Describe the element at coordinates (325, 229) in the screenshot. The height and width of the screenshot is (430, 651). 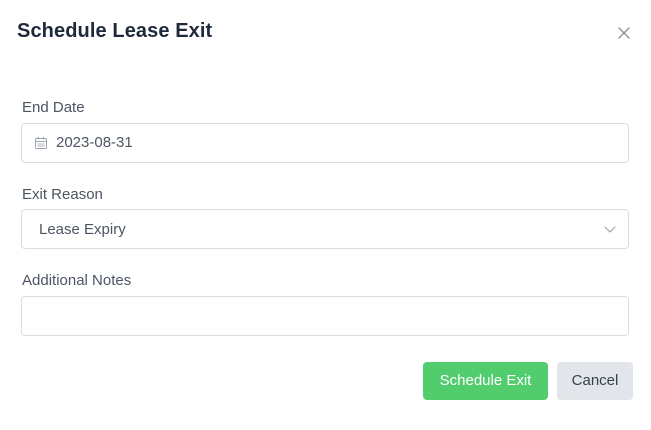
I see `exit-reason-select: Lease Expiry` at that location.